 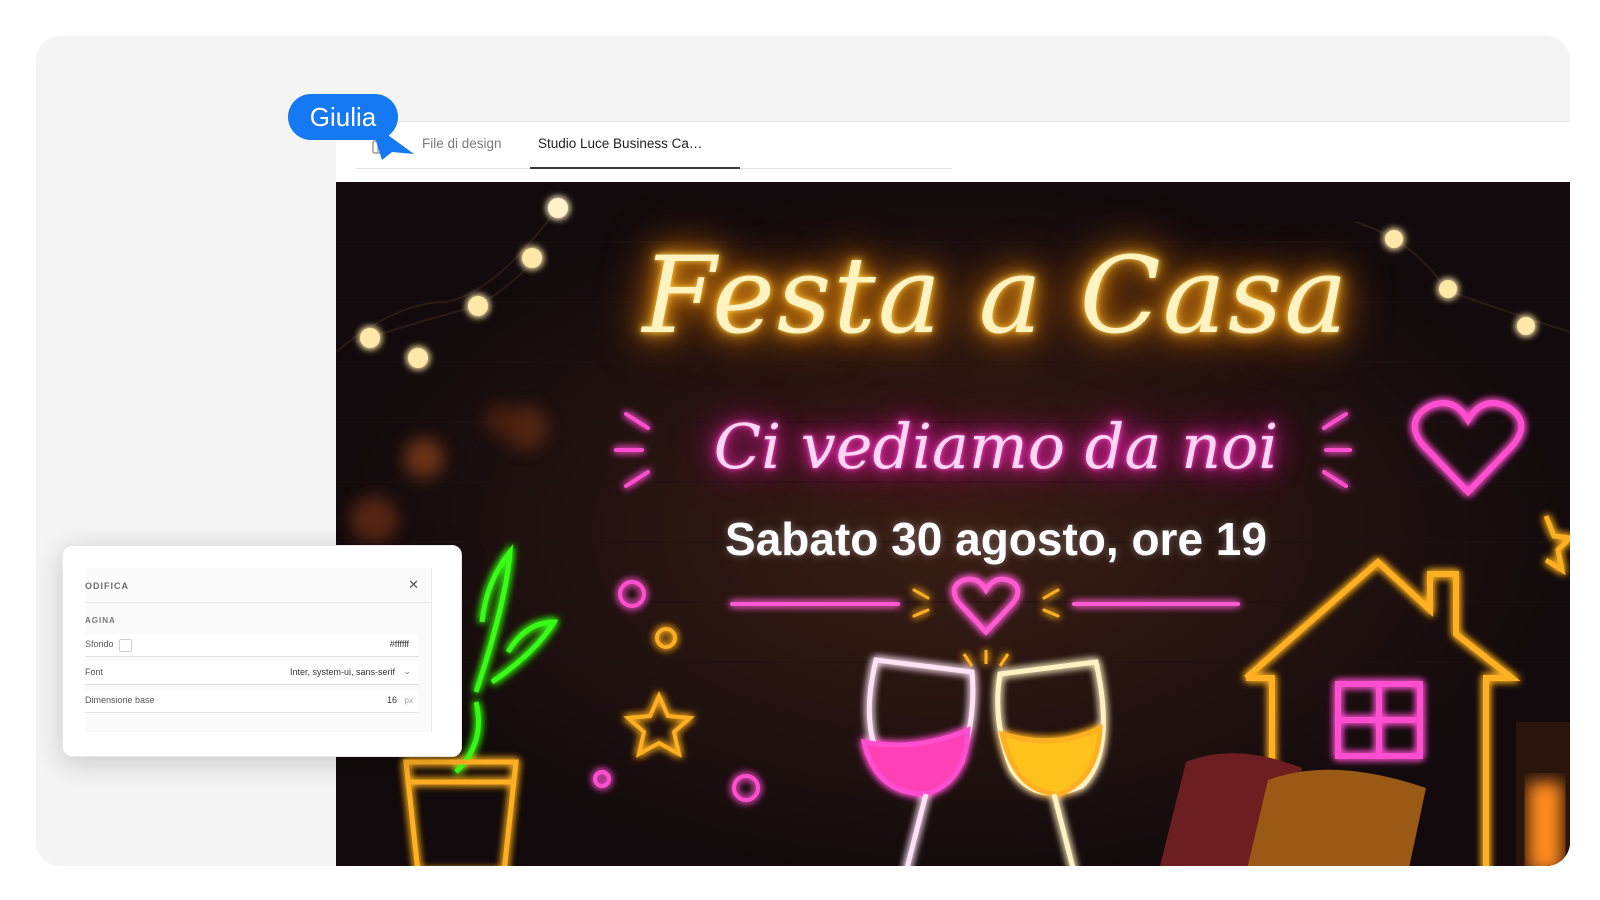 What do you see at coordinates (99, 644) in the screenshot?
I see `field-label: Sfondo` at bounding box center [99, 644].